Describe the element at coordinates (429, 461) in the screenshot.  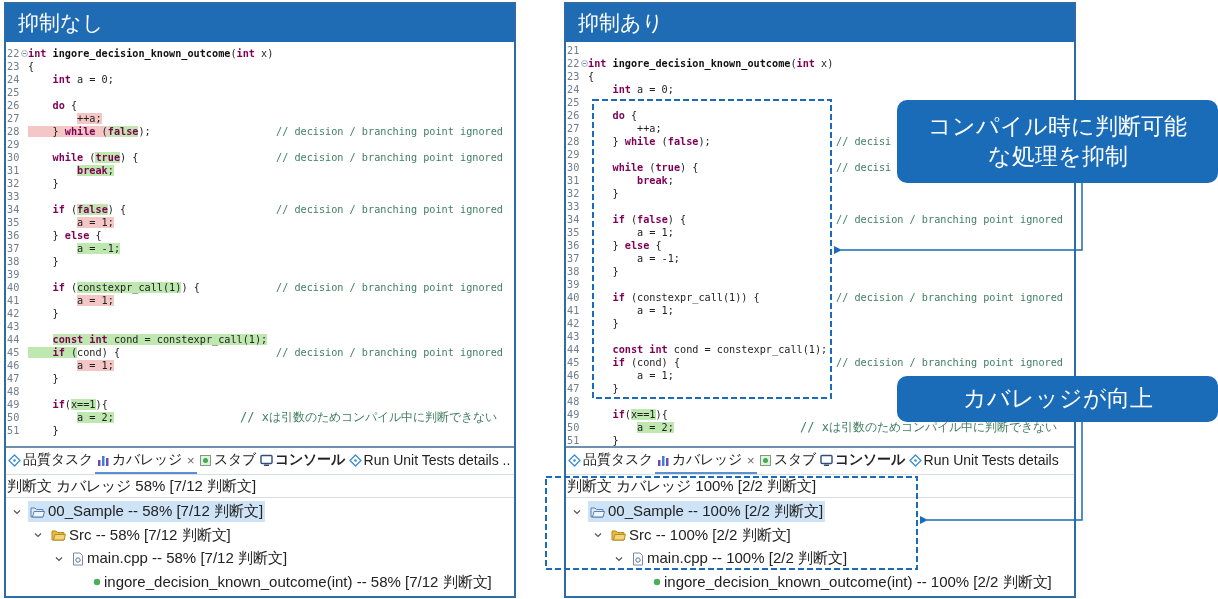
I see `view-tab: Run Unit Tests details ..` at that location.